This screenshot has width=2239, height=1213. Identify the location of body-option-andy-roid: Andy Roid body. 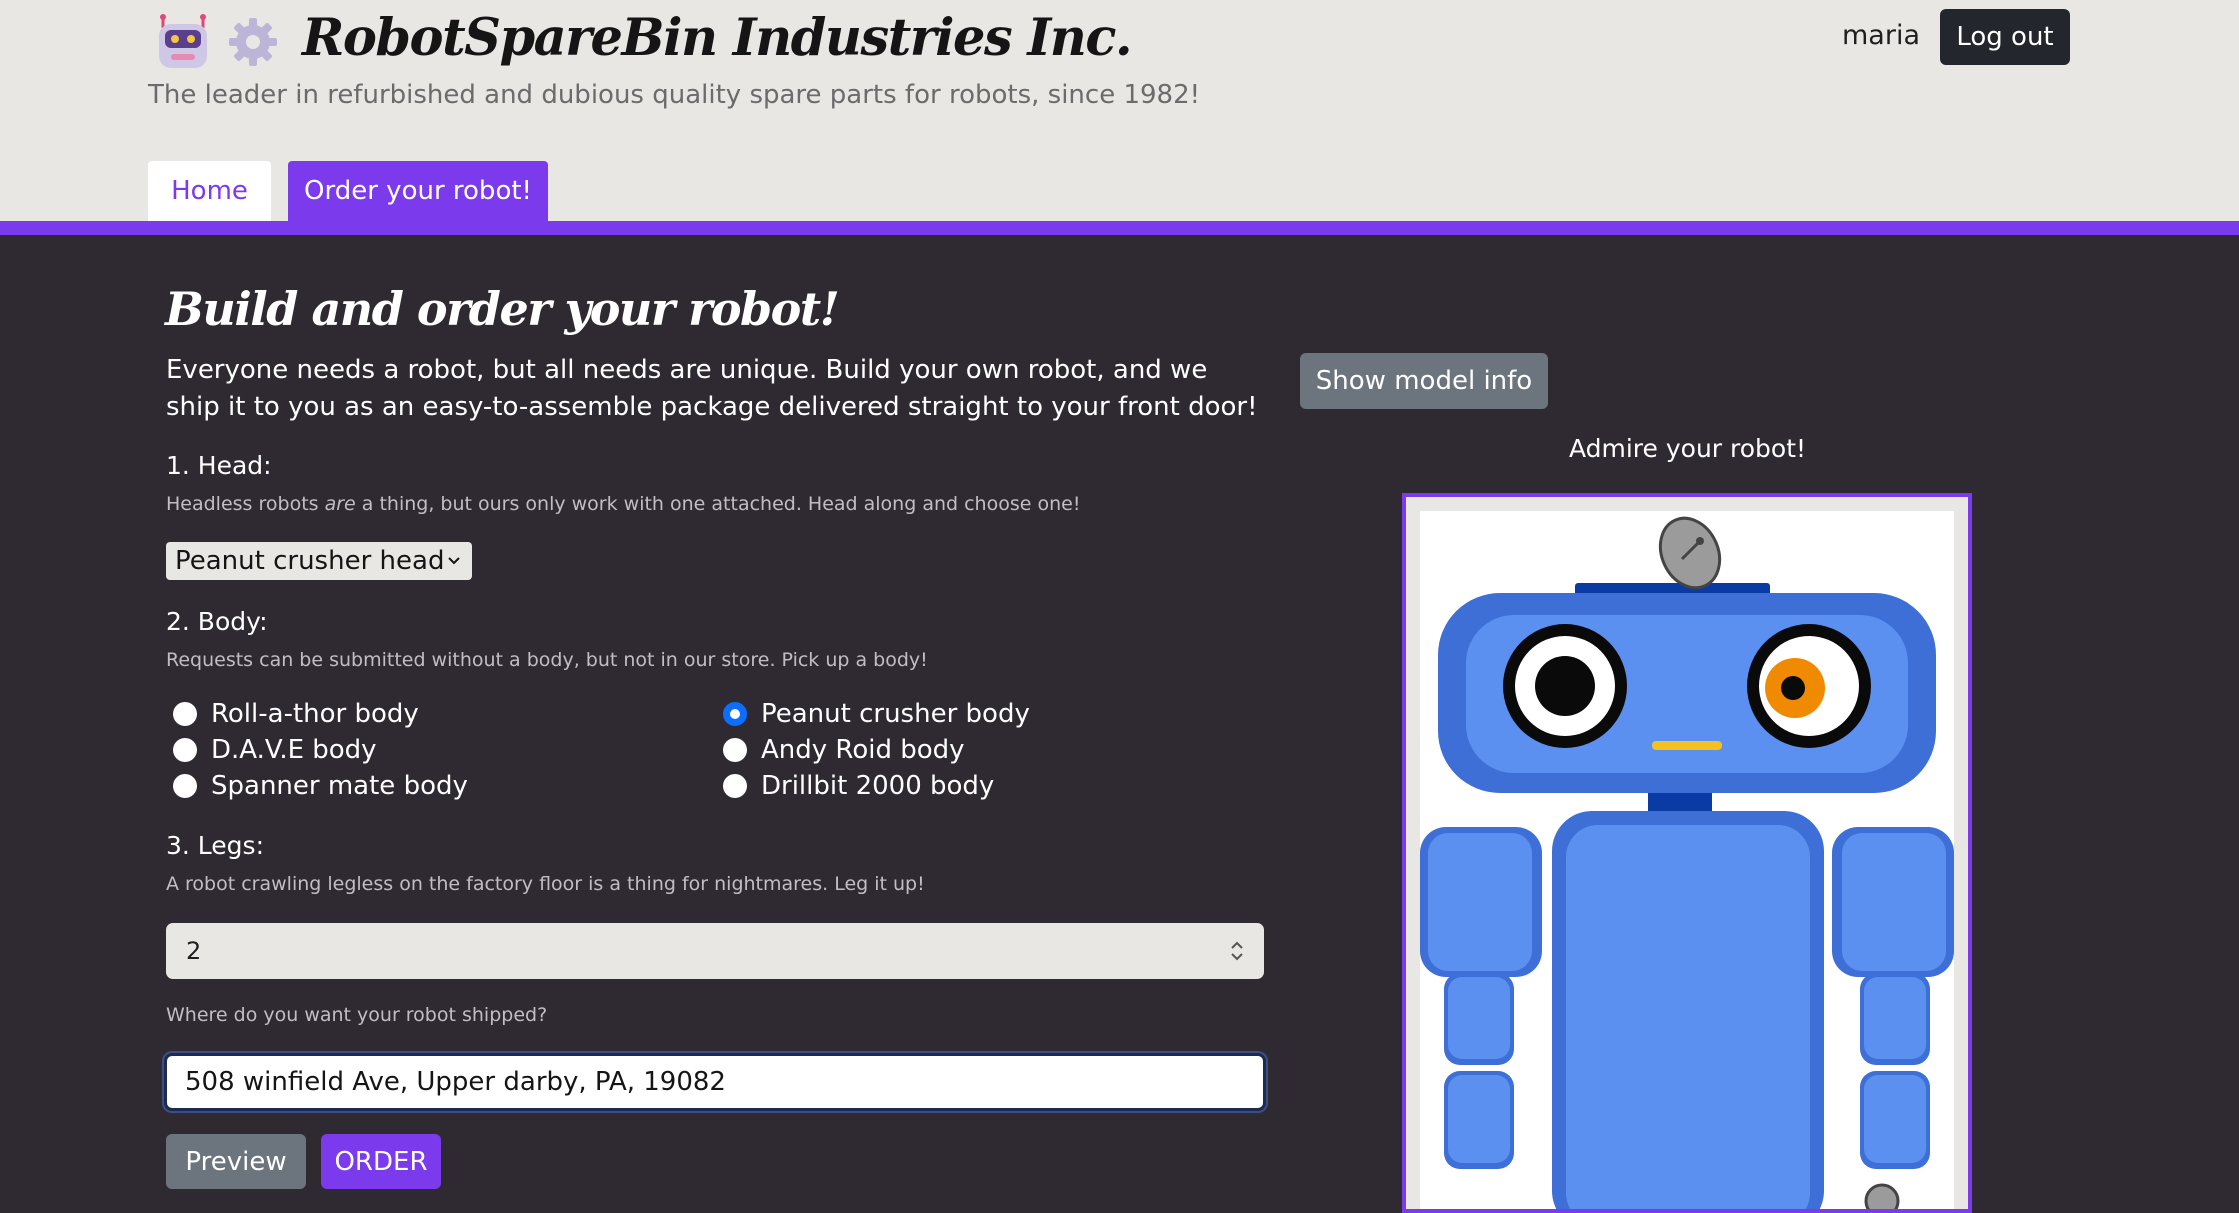
(844, 750).